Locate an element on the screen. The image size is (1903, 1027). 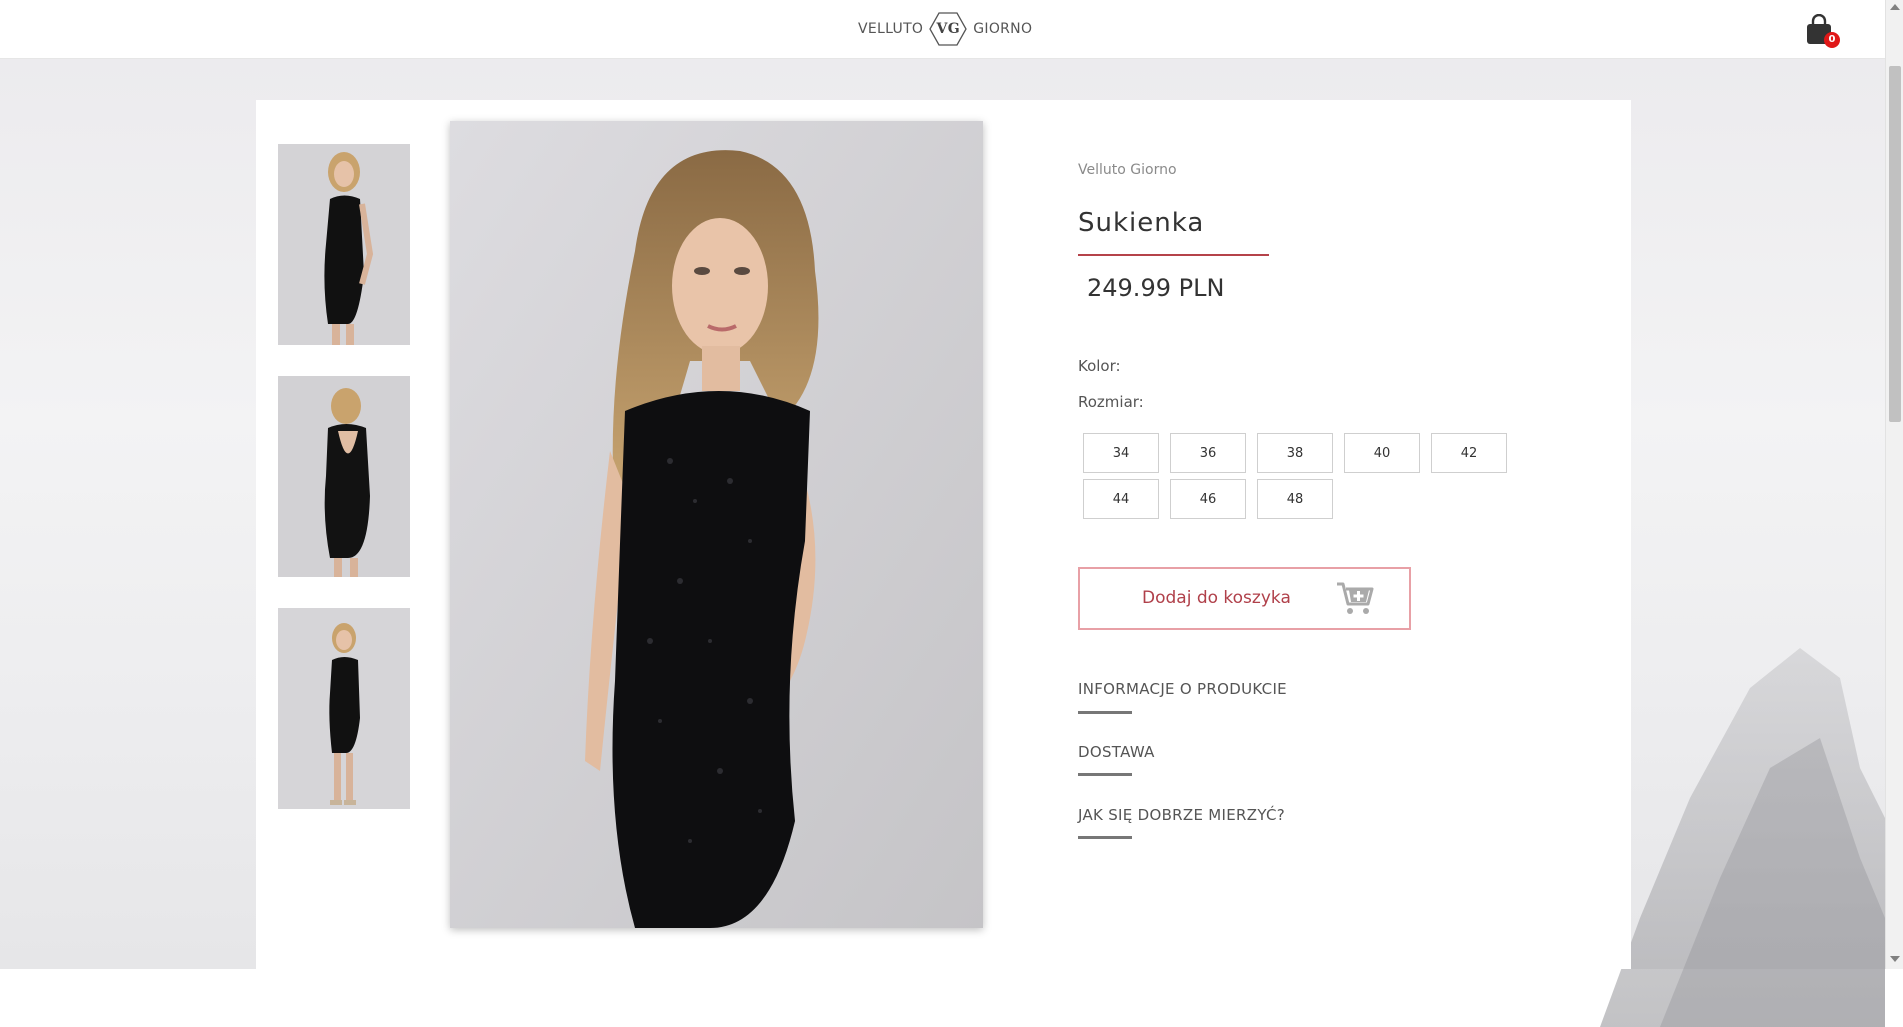
product-thumbnail-side is located at coordinates (344, 708).